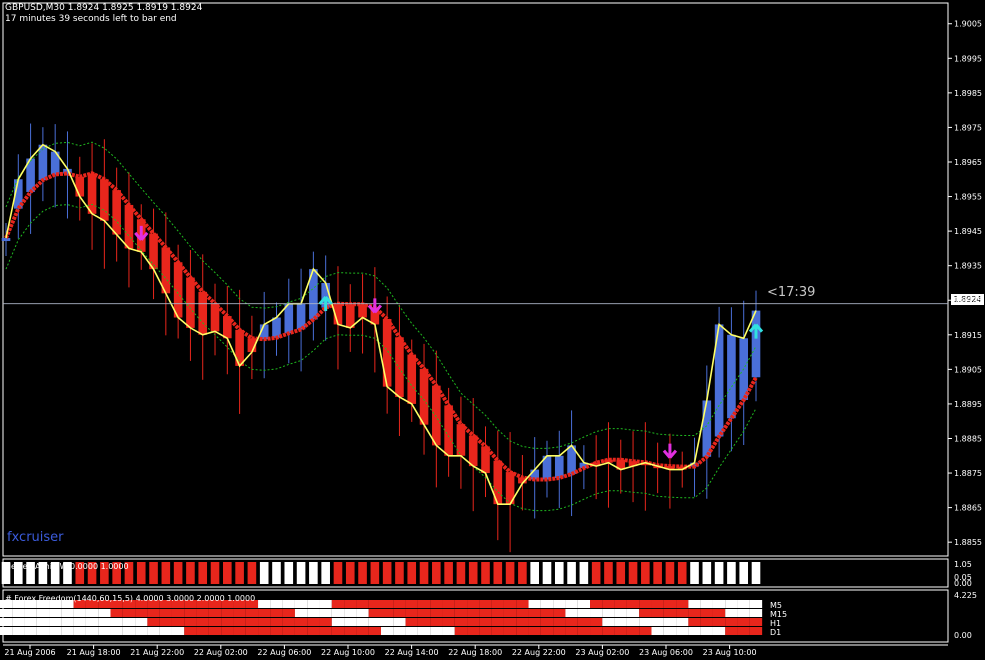 This screenshot has width=985, height=660. I want to click on x-tick-label: 22 Aug 02:00, so click(221, 652).